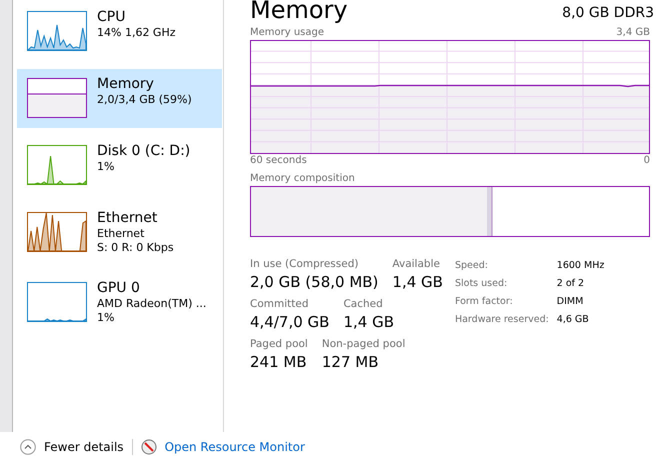  Describe the element at coordinates (126, 84) in the screenshot. I see `item-title: Memory` at that location.